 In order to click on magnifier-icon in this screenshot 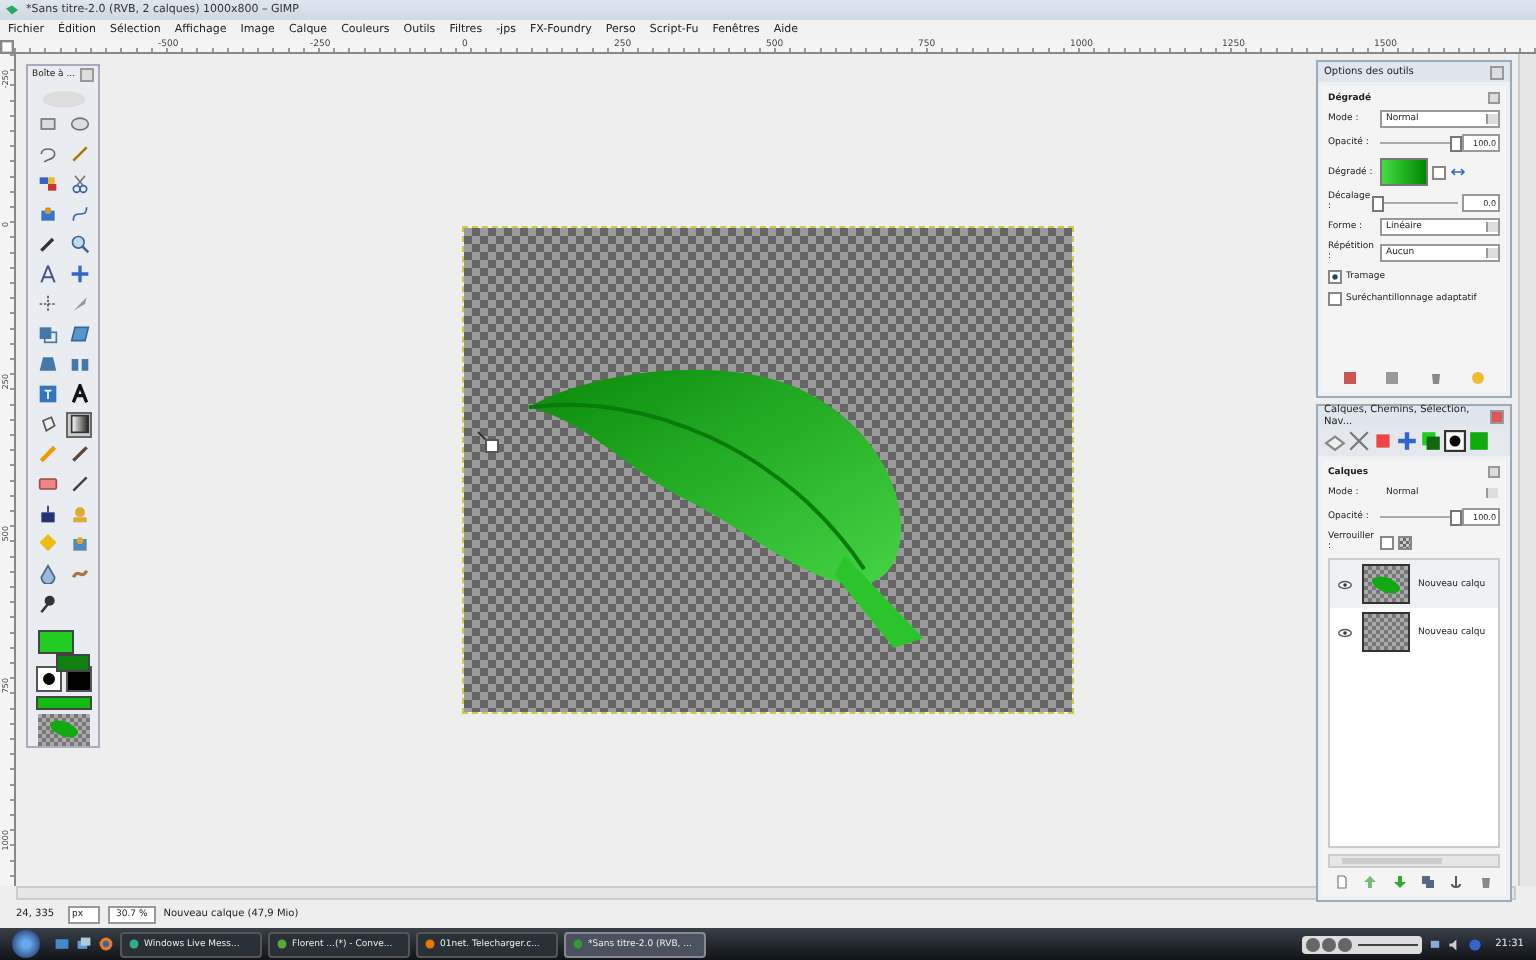, I will do `click(79, 244)`.